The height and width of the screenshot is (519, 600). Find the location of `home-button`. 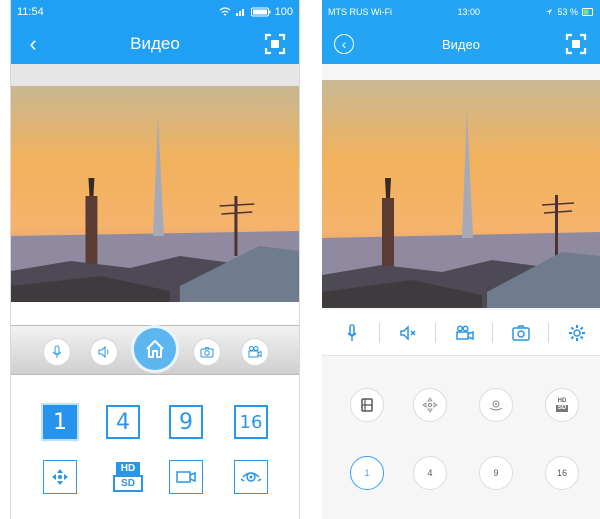

home-button is located at coordinates (155, 349).